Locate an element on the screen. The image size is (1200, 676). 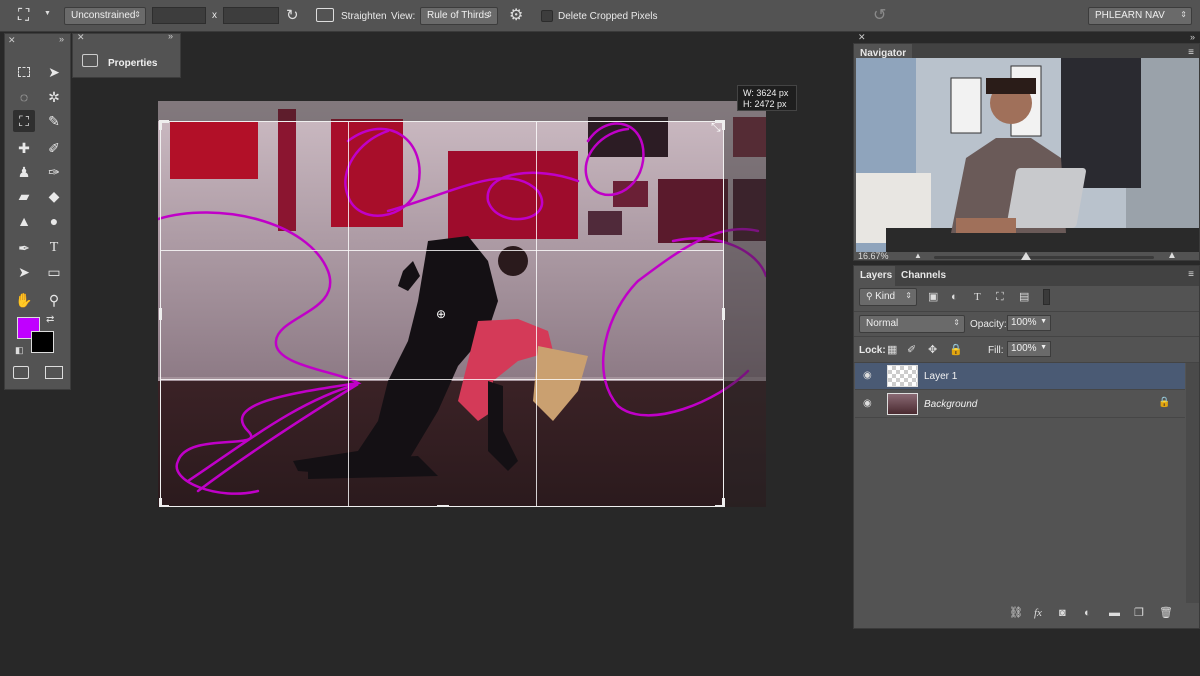
crop-tool-icon: ⛶ is located at coordinates (24, 121).